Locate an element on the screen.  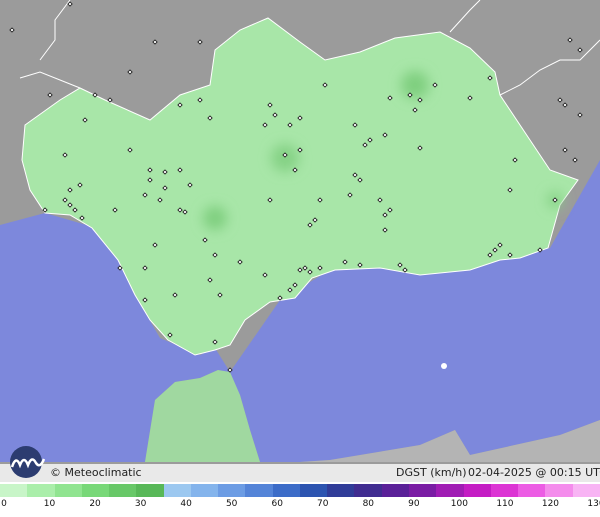
legend-tick-label: 0 is located at coordinates (4, 504).